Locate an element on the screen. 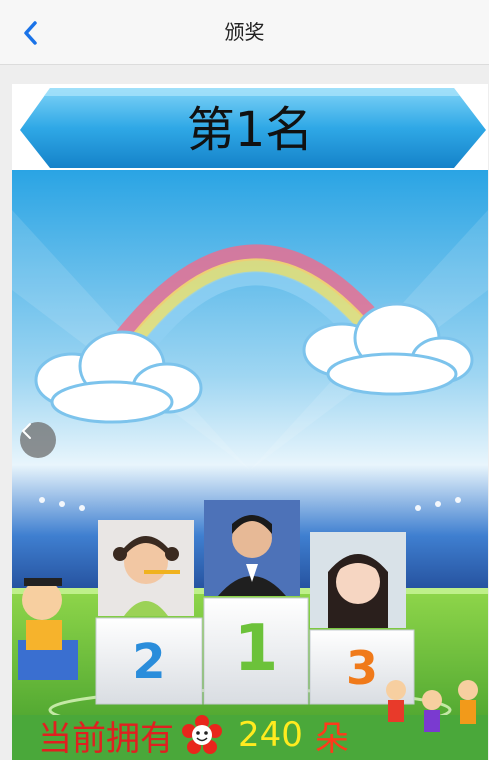  points-summary: 当前拥有 240 朵 is located at coordinates (193, 735).